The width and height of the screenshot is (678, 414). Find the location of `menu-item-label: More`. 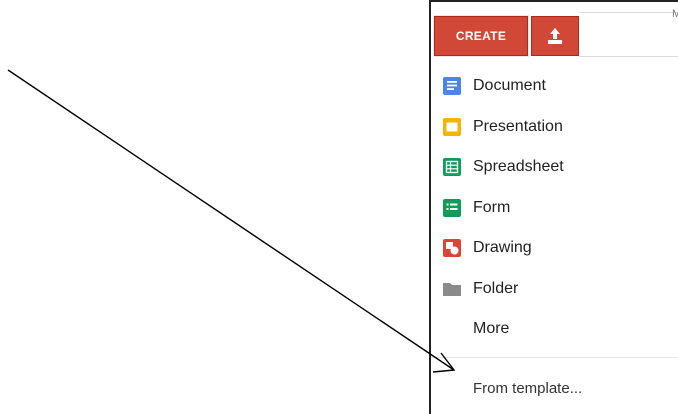

menu-item-label: More is located at coordinates (491, 328).